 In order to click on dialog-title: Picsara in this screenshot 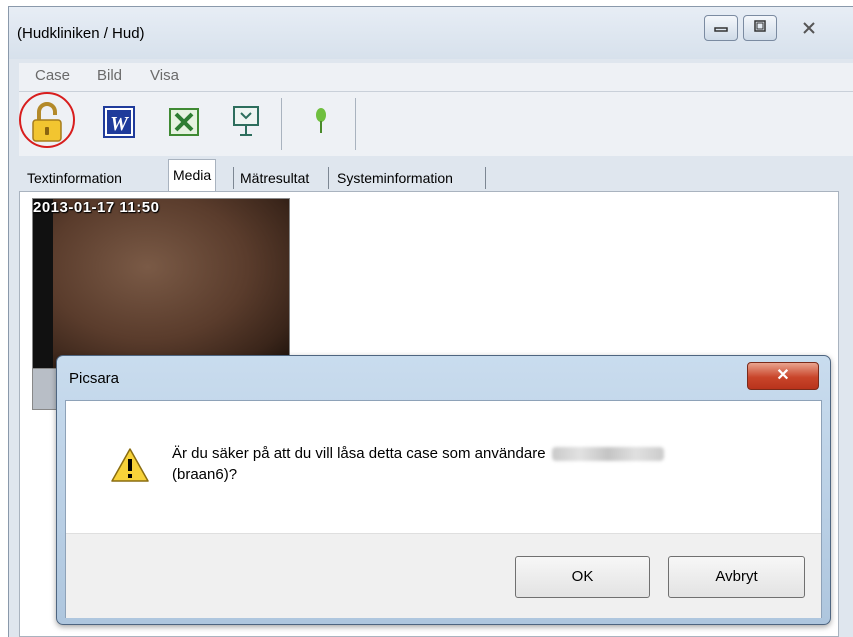, I will do `click(94, 378)`.